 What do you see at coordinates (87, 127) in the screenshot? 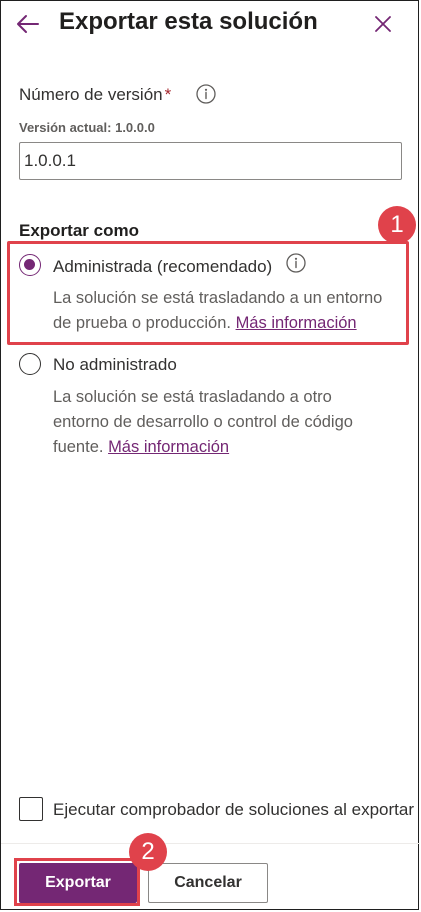
I see `current-version: Versión actual: 1.0.0.0` at bounding box center [87, 127].